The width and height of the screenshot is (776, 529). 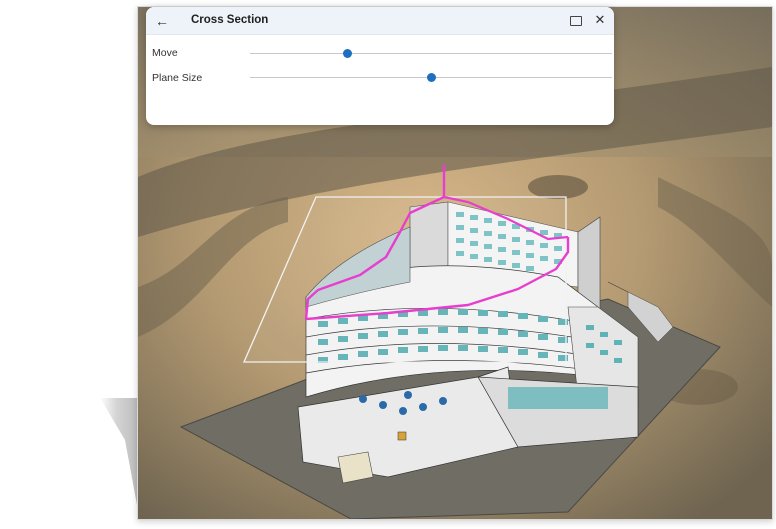 I want to click on plane-size-slider-thumb, so click(x=431, y=77).